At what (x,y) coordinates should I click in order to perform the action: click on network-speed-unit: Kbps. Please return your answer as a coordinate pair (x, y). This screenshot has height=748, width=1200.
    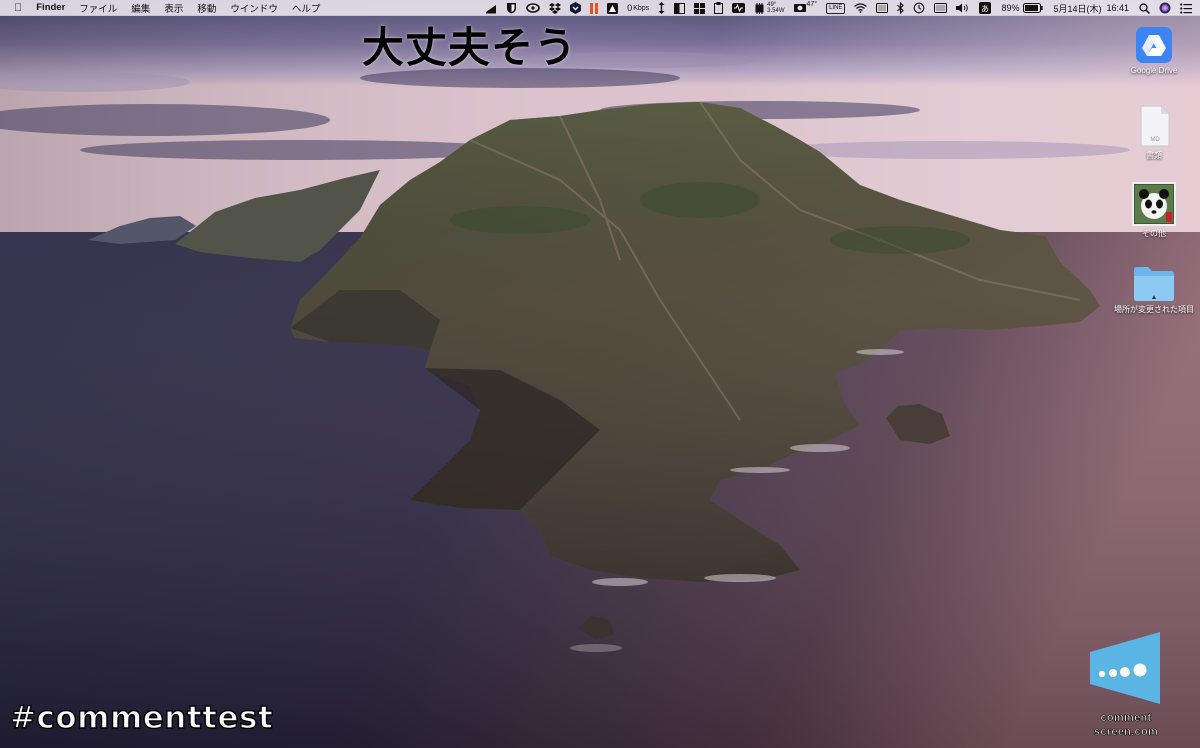
    Looking at the image, I should click on (641, 8).